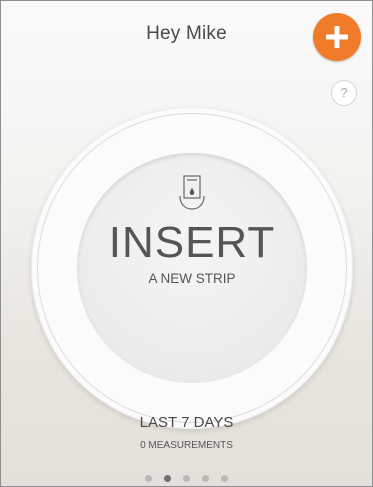 Image resolution: width=373 pixels, height=487 pixels. Describe the element at coordinates (192, 278) in the screenshot. I see `insert-subtitle: A NEW STRIP` at that location.